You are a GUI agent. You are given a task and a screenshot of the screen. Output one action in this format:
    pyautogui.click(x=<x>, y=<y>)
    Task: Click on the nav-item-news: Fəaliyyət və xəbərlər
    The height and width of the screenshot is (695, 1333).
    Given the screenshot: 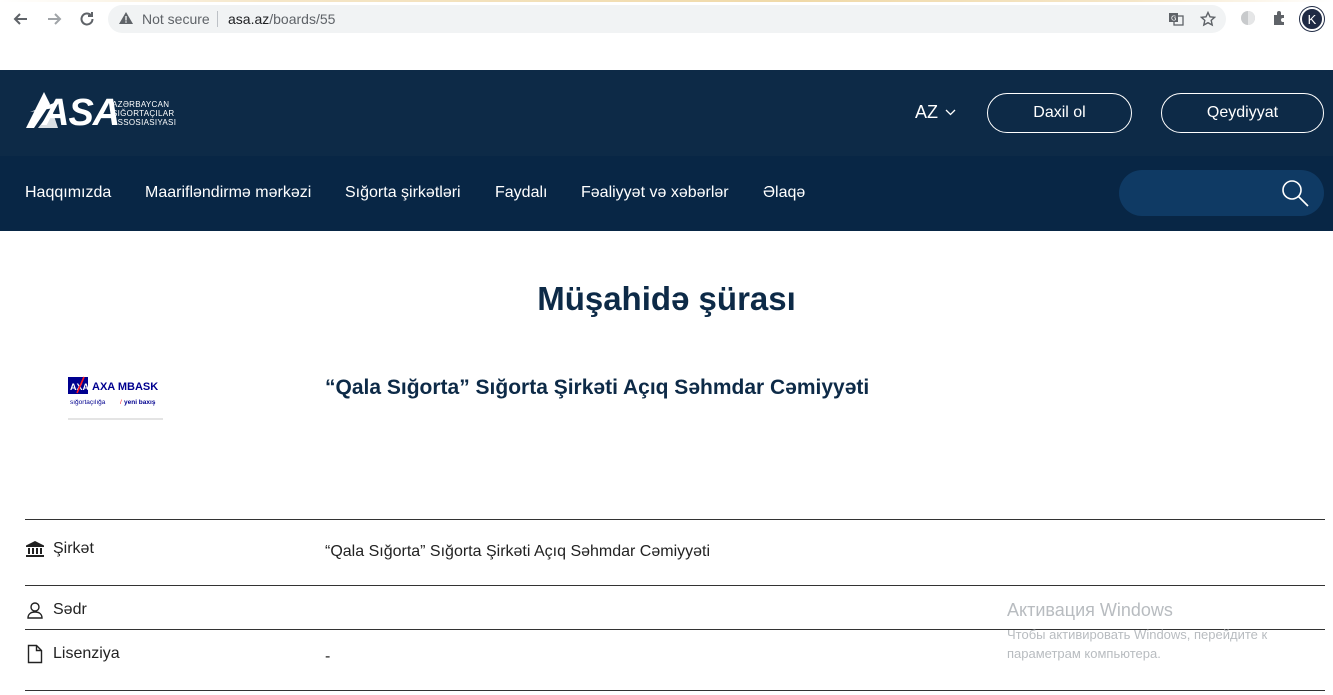 What is the action you would take?
    pyautogui.click(x=655, y=193)
    